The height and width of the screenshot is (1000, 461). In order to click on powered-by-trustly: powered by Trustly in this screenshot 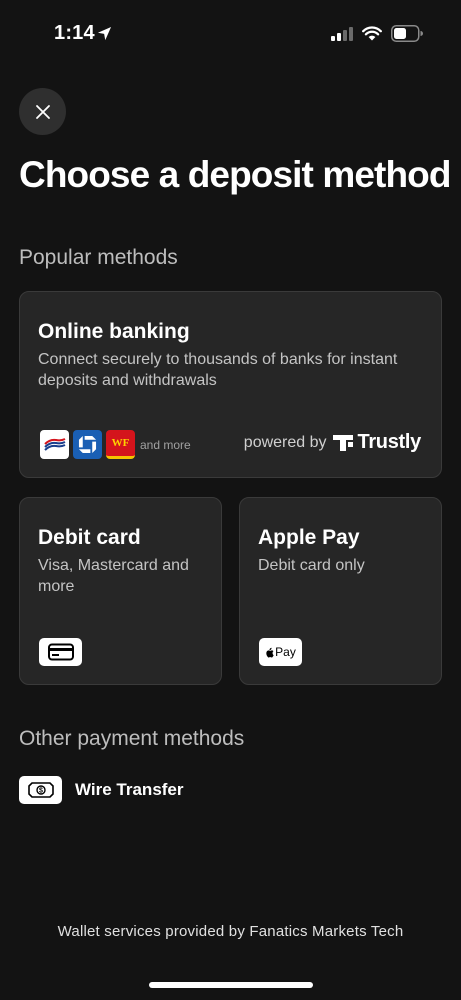, I will do `click(332, 442)`.